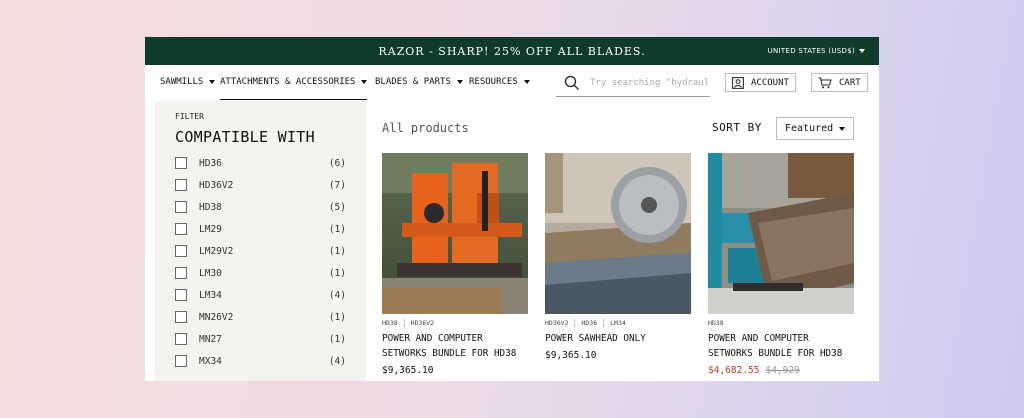 This screenshot has width=1024, height=418. What do you see at coordinates (455, 322) in the screenshot?
I see `product-tags: HD38 HD36V2` at bounding box center [455, 322].